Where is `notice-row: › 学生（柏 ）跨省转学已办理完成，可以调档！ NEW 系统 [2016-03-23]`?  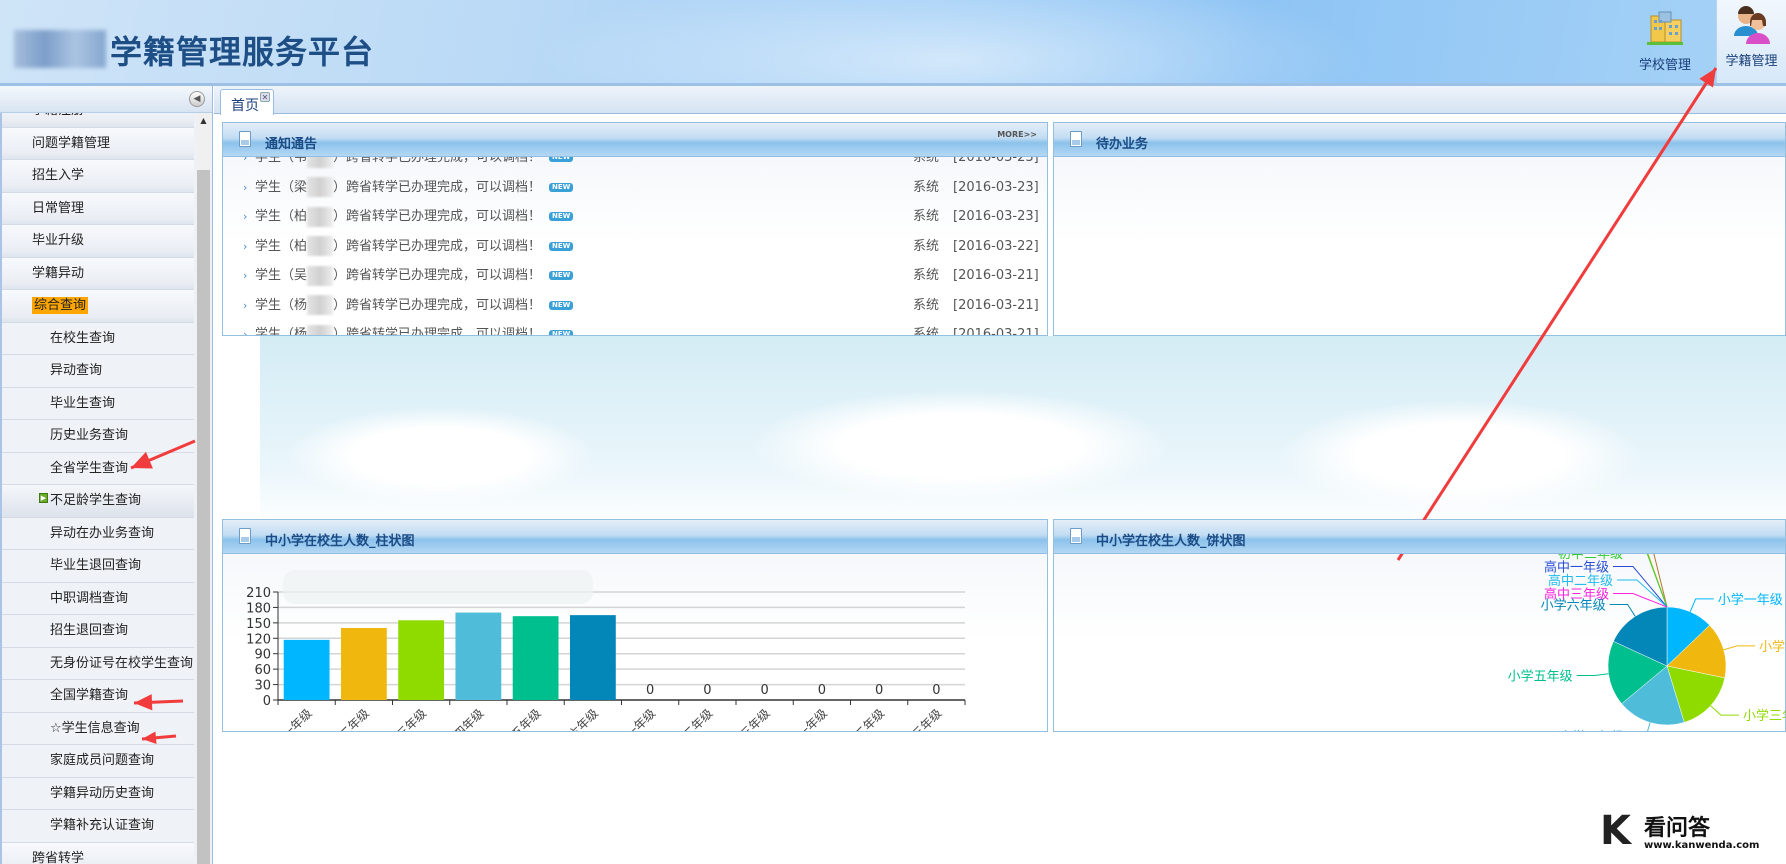 notice-row: › 学生（柏 ）跨省转学已办理完成，可以调档！ NEW 系统 [2016-03-23] is located at coordinates (635, 217).